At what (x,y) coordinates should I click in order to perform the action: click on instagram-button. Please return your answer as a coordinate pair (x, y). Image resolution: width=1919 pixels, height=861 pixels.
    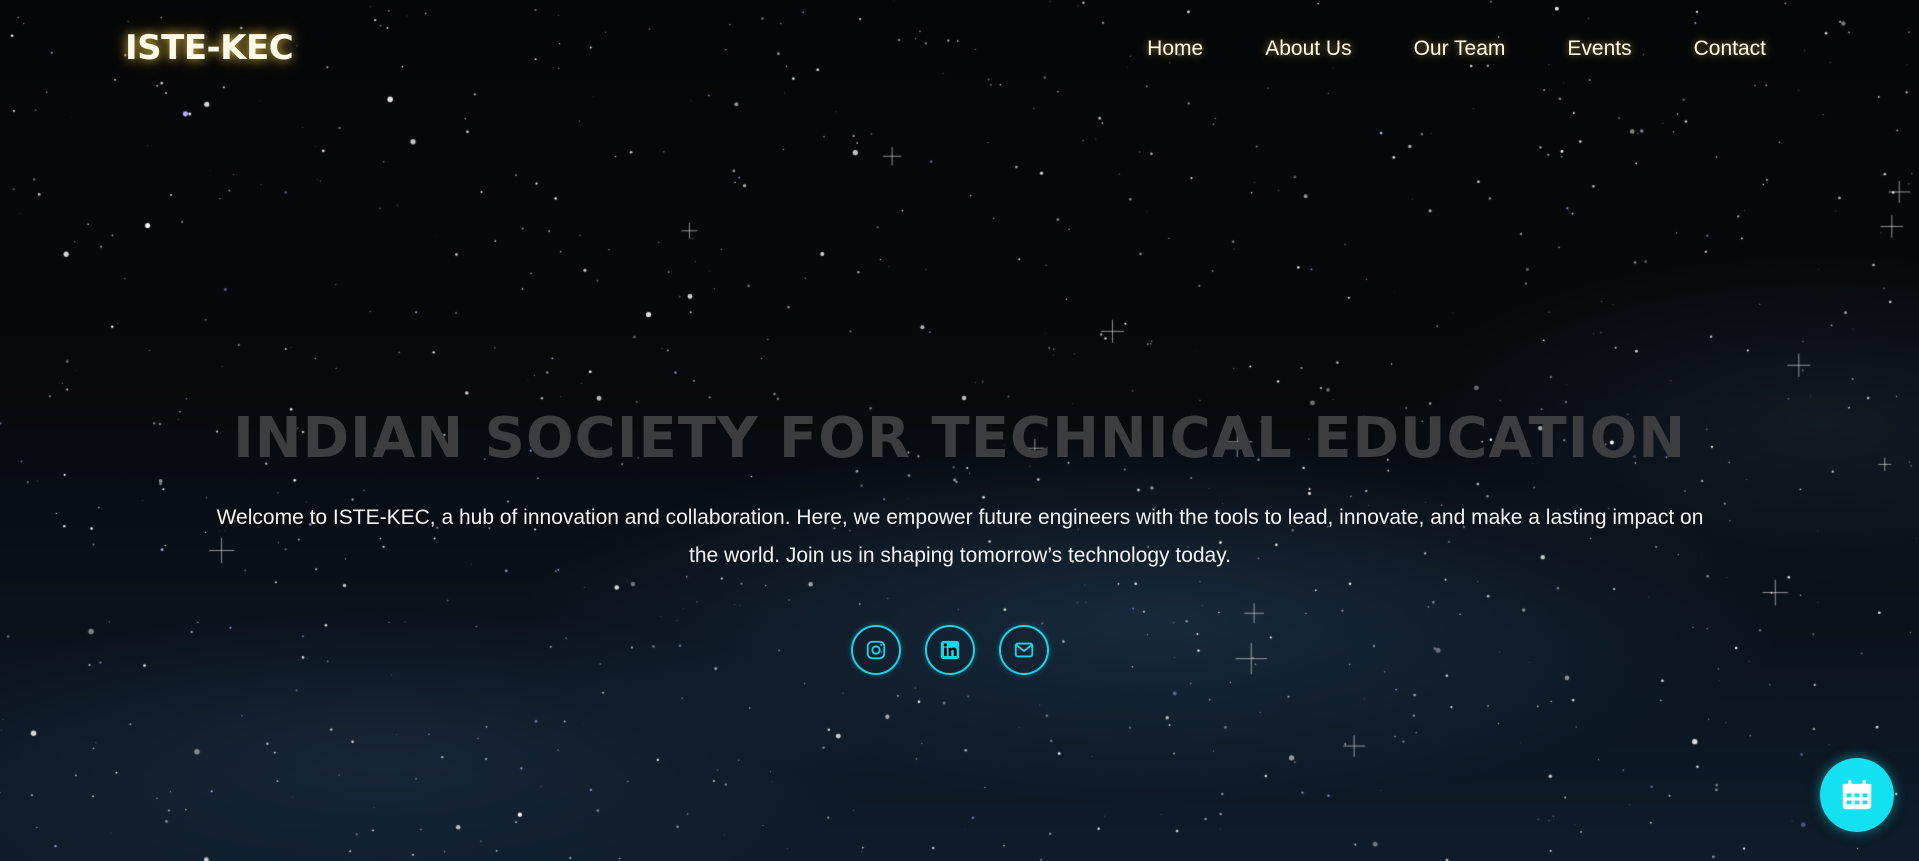
    Looking at the image, I should click on (876, 650).